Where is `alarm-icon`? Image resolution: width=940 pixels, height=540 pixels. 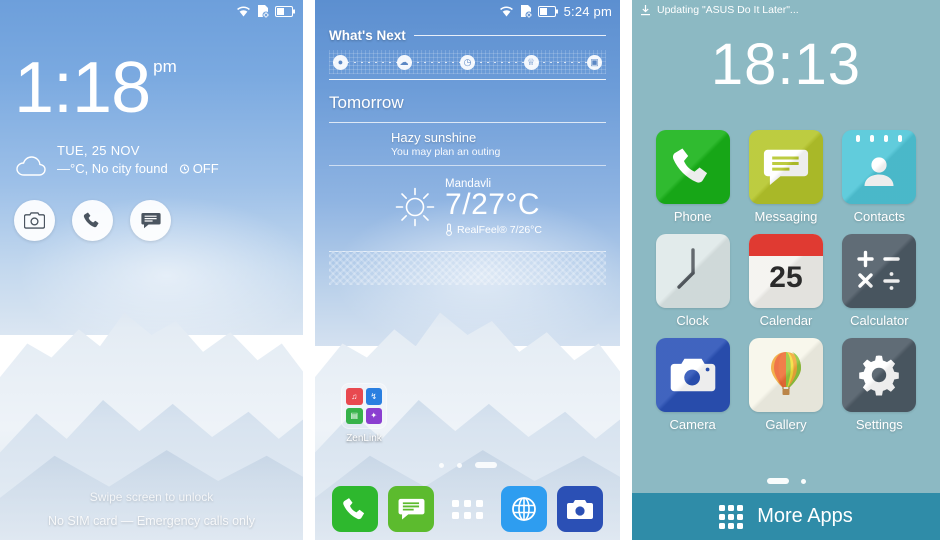 alarm-icon is located at coordinates (184, 168).